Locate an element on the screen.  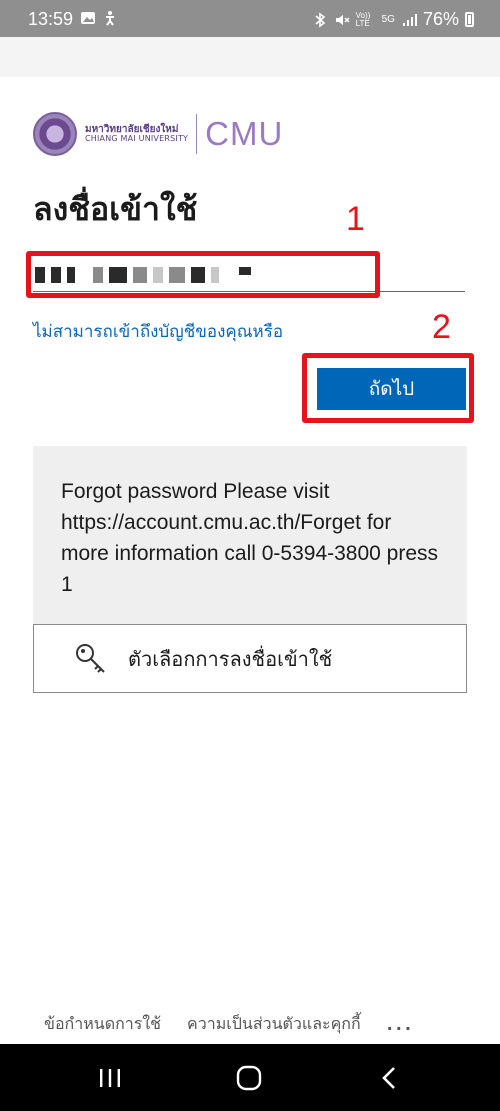
status-time: 13:59 is located at coordinates (51, 19).